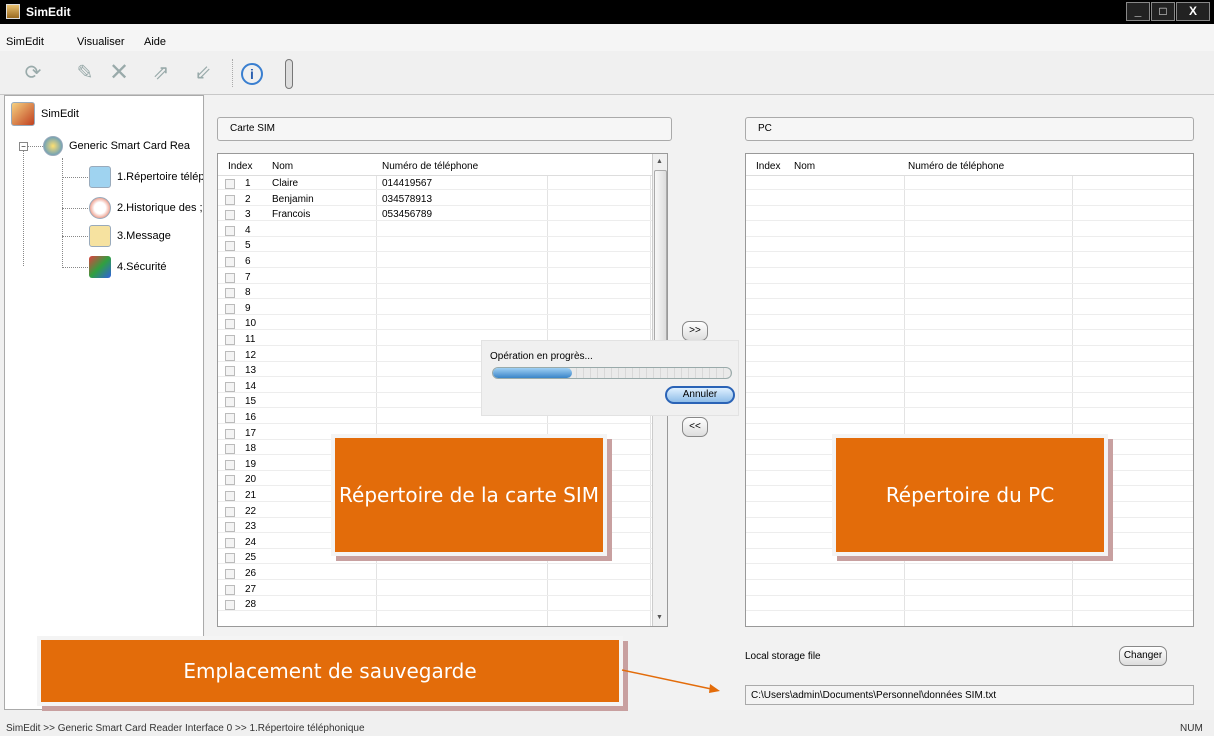  I want to click on delete-icon: ✕, so click(119, 73).